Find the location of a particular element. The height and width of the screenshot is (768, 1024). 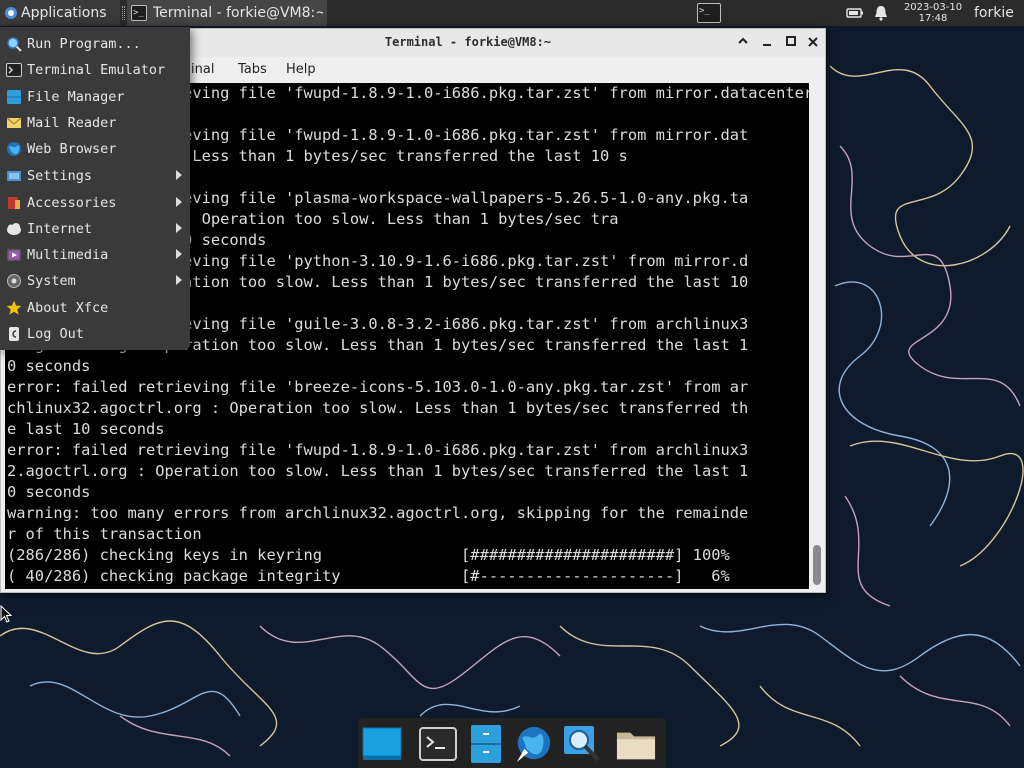

chevron-up-icon is located at coordinates (743, 40).